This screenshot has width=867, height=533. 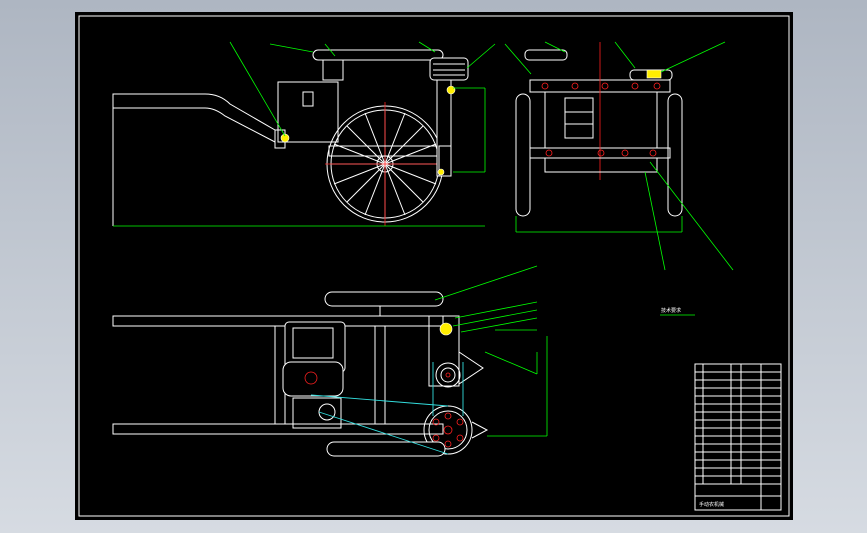 What do you see at coordinates (619, 156) in the screenshot?
I see `front-view` at bounding box center [619, 156].